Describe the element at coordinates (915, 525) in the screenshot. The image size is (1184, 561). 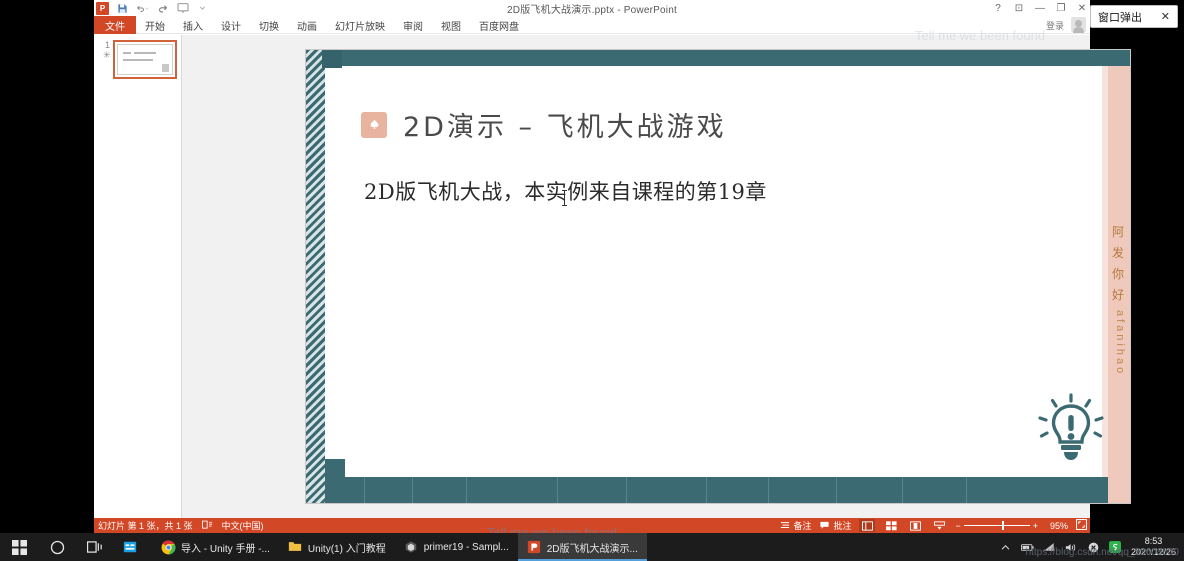
I see `reading-view-button` at that location.